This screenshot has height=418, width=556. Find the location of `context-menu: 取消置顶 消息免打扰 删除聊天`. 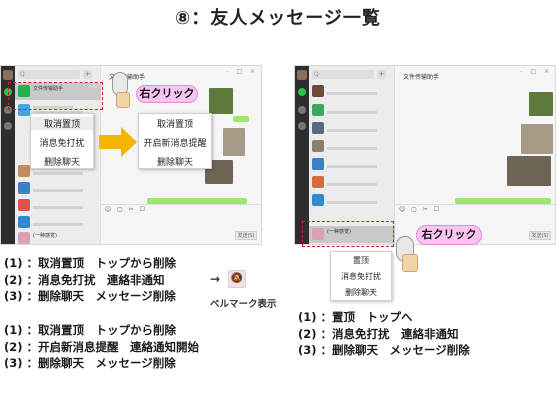

context-menu: 取消置顶 消息免打扰 删除聊天 is located at coordinates (62, 141).